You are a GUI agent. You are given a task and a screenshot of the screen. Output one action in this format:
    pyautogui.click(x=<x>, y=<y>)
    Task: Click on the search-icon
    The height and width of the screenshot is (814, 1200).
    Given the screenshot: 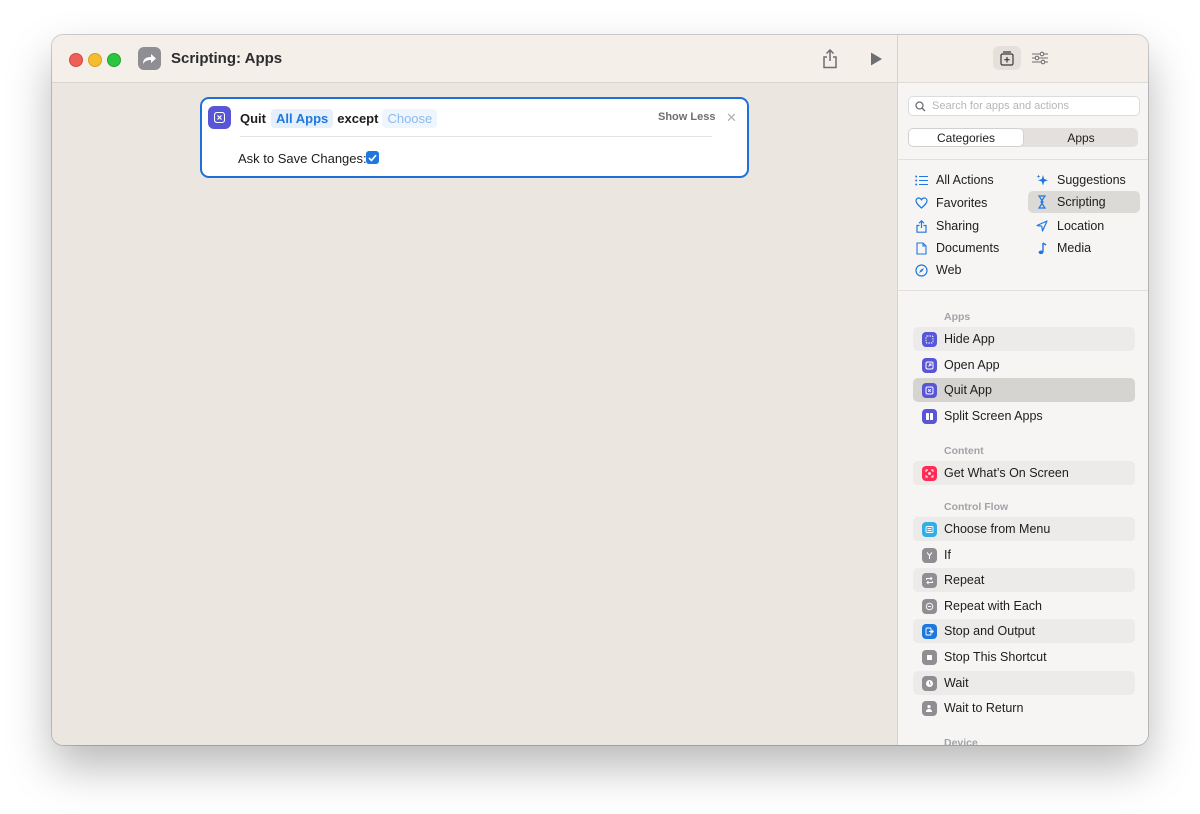 What is the action you would take?
    pyautogui.click(x=920, y=106)
    